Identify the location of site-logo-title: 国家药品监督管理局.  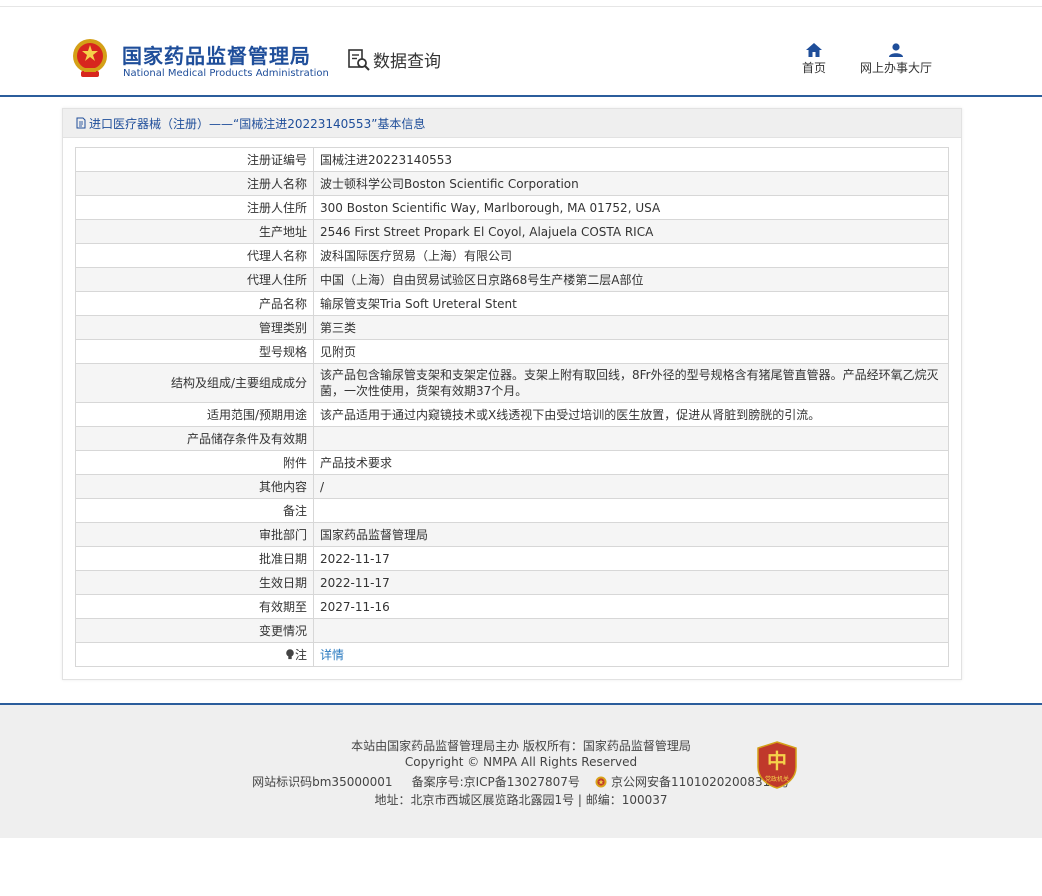
(216, 54).